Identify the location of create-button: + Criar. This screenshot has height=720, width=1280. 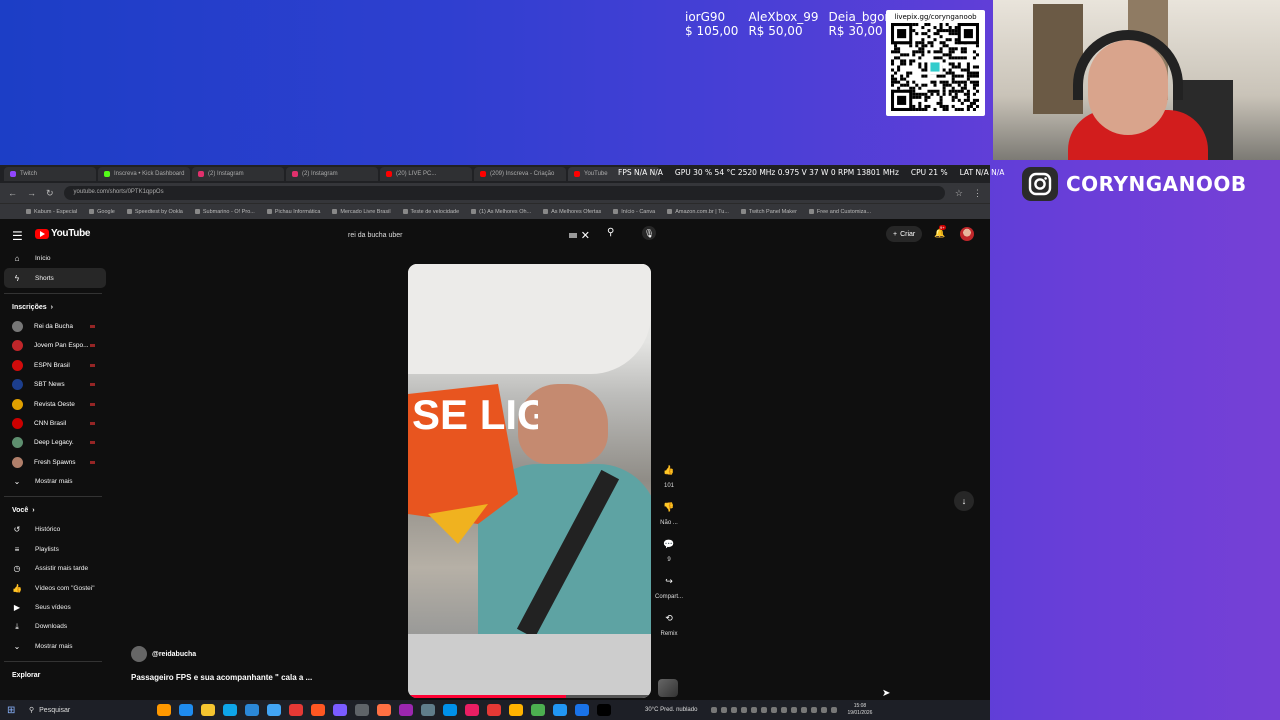
(904, 234).